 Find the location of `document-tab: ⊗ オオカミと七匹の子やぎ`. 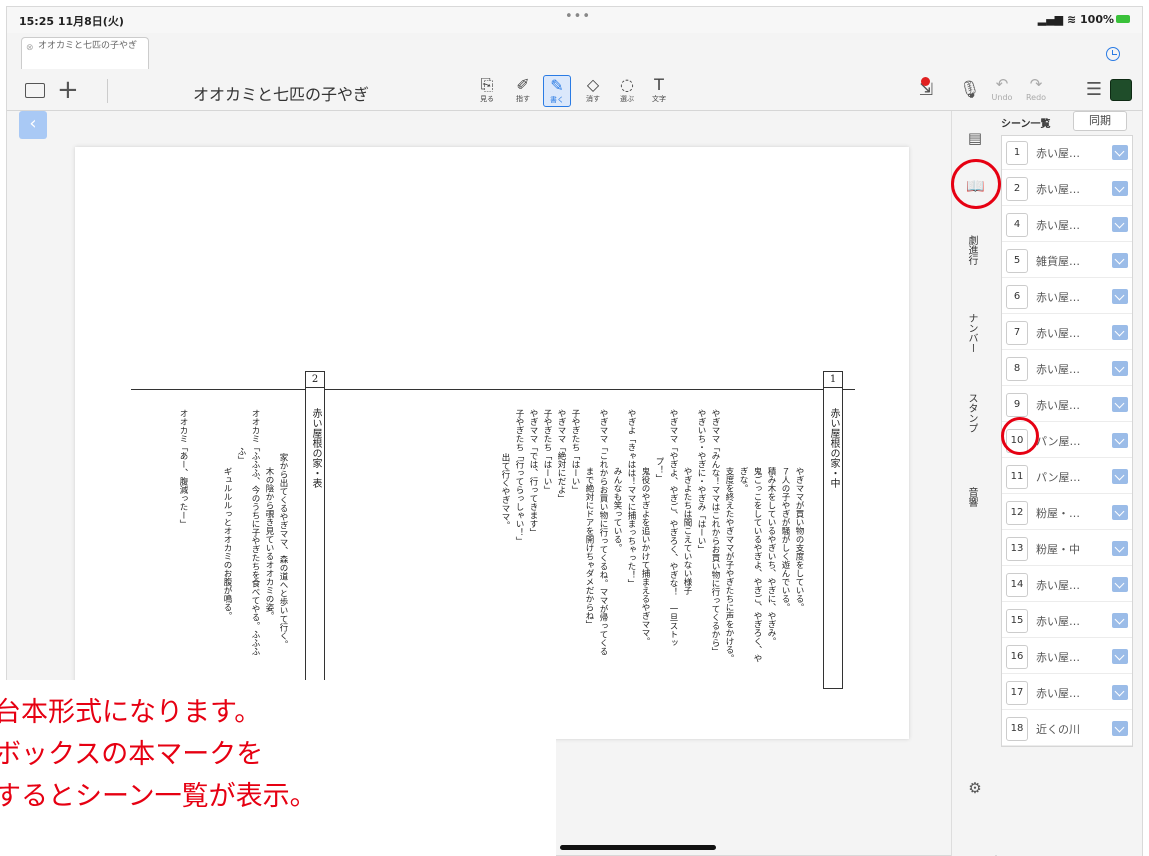

document-tab: ⊗ オオカミと七匹の子やぎ is located at coordinates (85, 53).